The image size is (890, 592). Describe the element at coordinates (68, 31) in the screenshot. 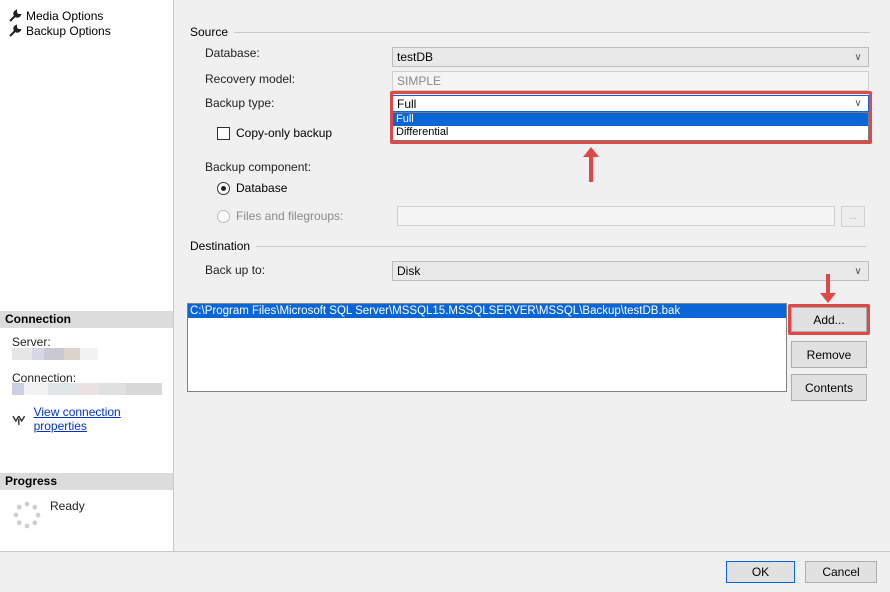

I see `nav-backup-options-label: Backup Options` at that location.